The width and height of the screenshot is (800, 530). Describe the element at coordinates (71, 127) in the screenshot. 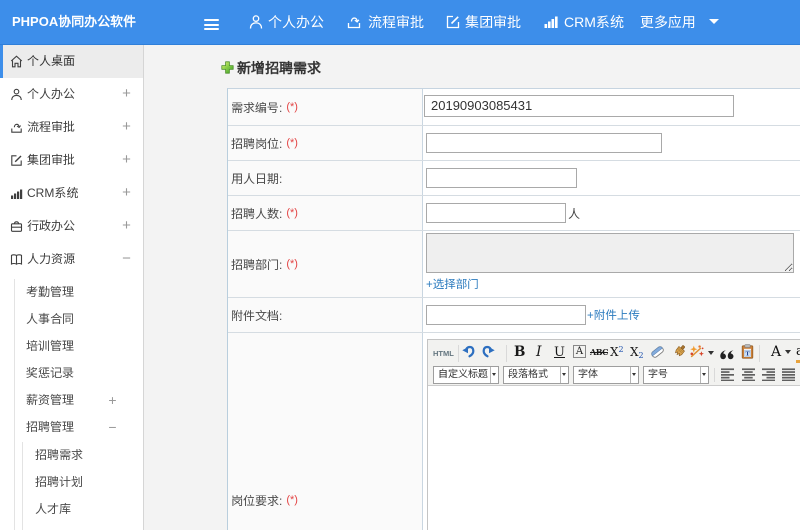

I see `sidebar-item-process-approval: 流程审批 +` at that location.